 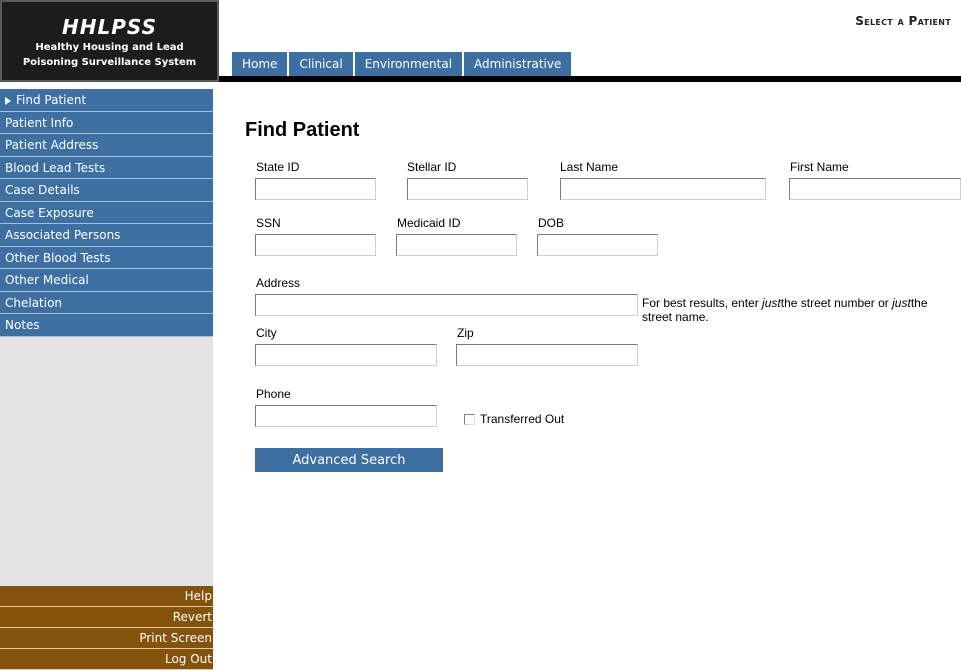 I want to click on first-name-label: First Name, so click(x=819, y=167).